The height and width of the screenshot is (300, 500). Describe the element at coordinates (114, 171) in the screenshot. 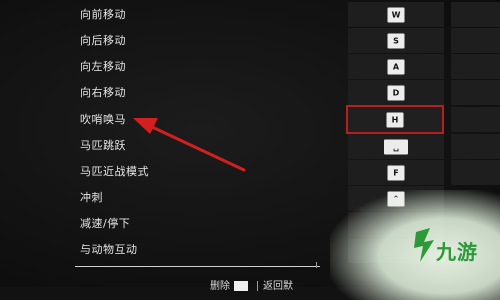

I see `action-label: 马匹近战模式` at that location.